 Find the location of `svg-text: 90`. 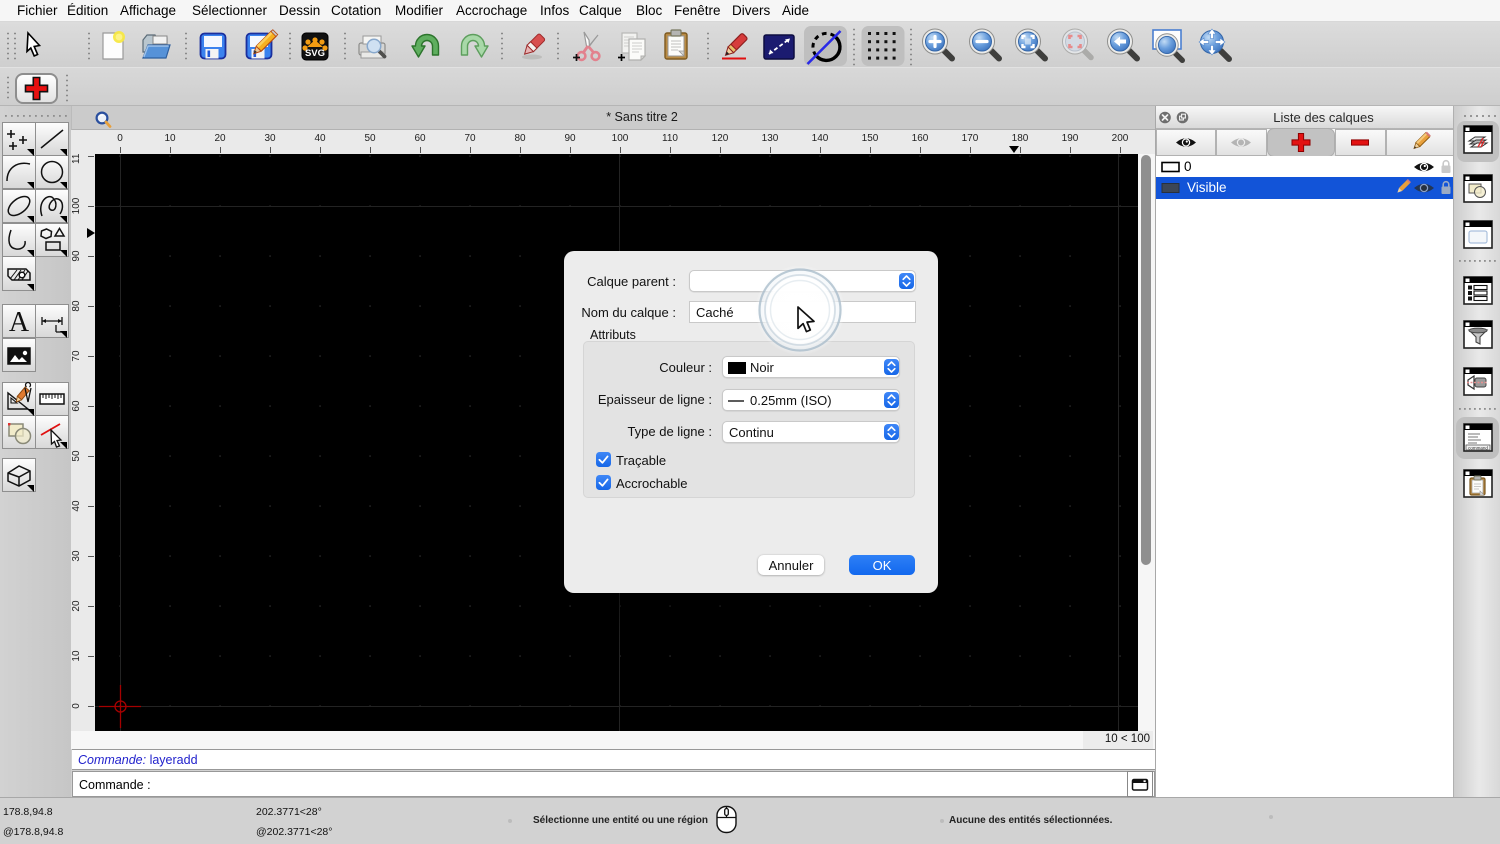

svg-text: 90 is located at coordinates (76, 256).